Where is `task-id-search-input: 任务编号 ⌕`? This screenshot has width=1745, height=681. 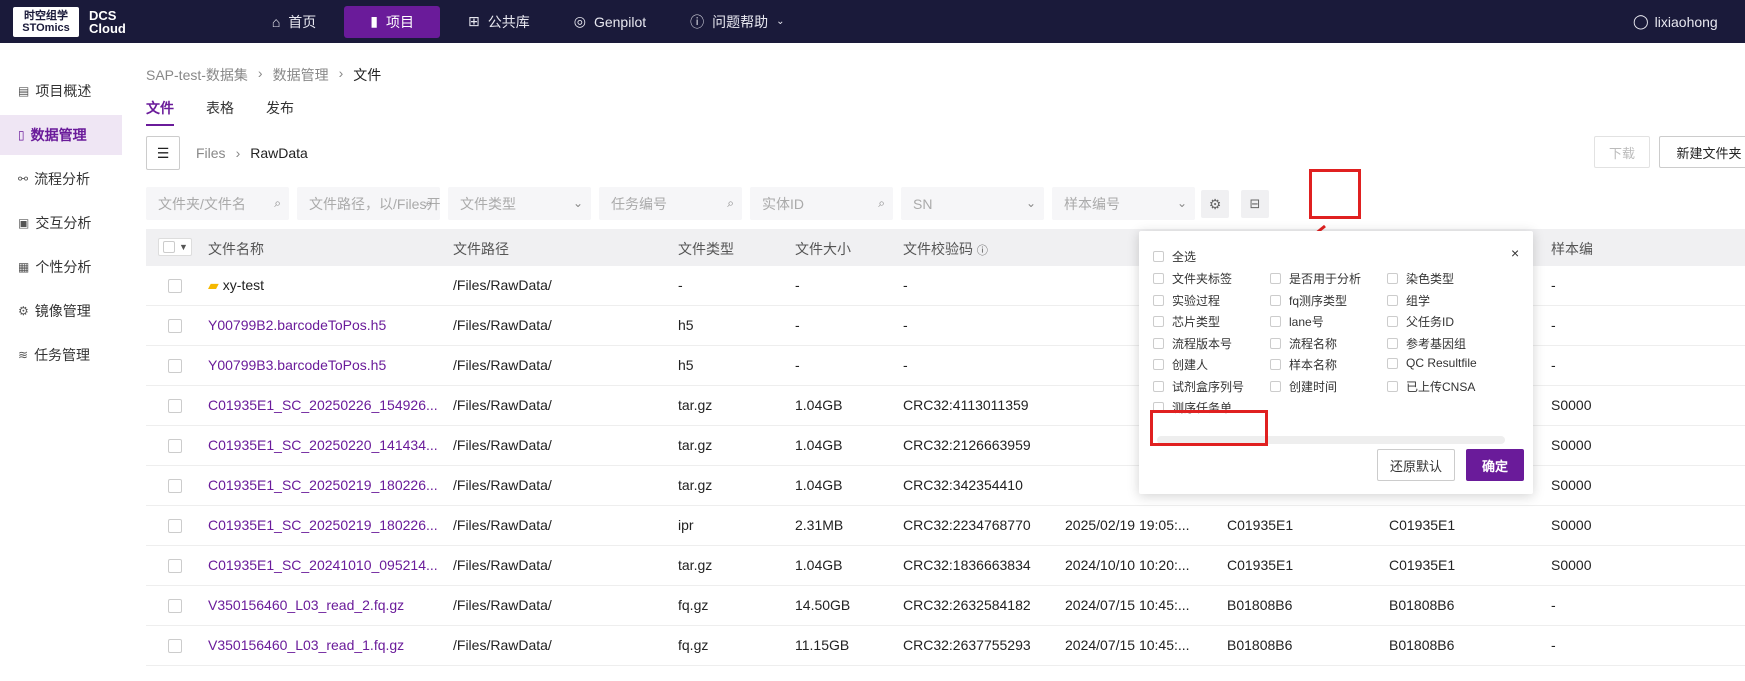 task-id-search-input: 任务编号 ⌕ is located at coordinates (670, 203).